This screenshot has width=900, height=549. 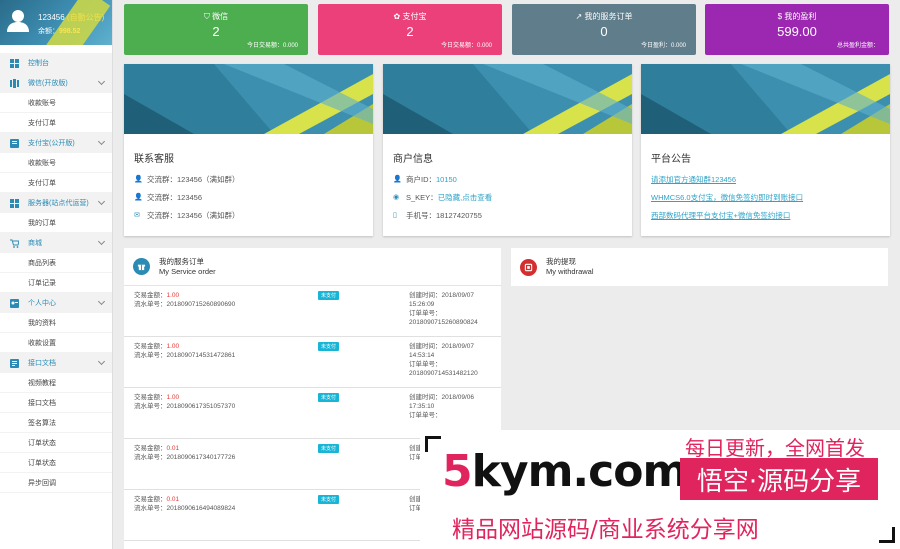 What do you see at coordinates (780, 16) in the screenshot?
I see `dollar-icon: $` at bounding box center [780, 16].